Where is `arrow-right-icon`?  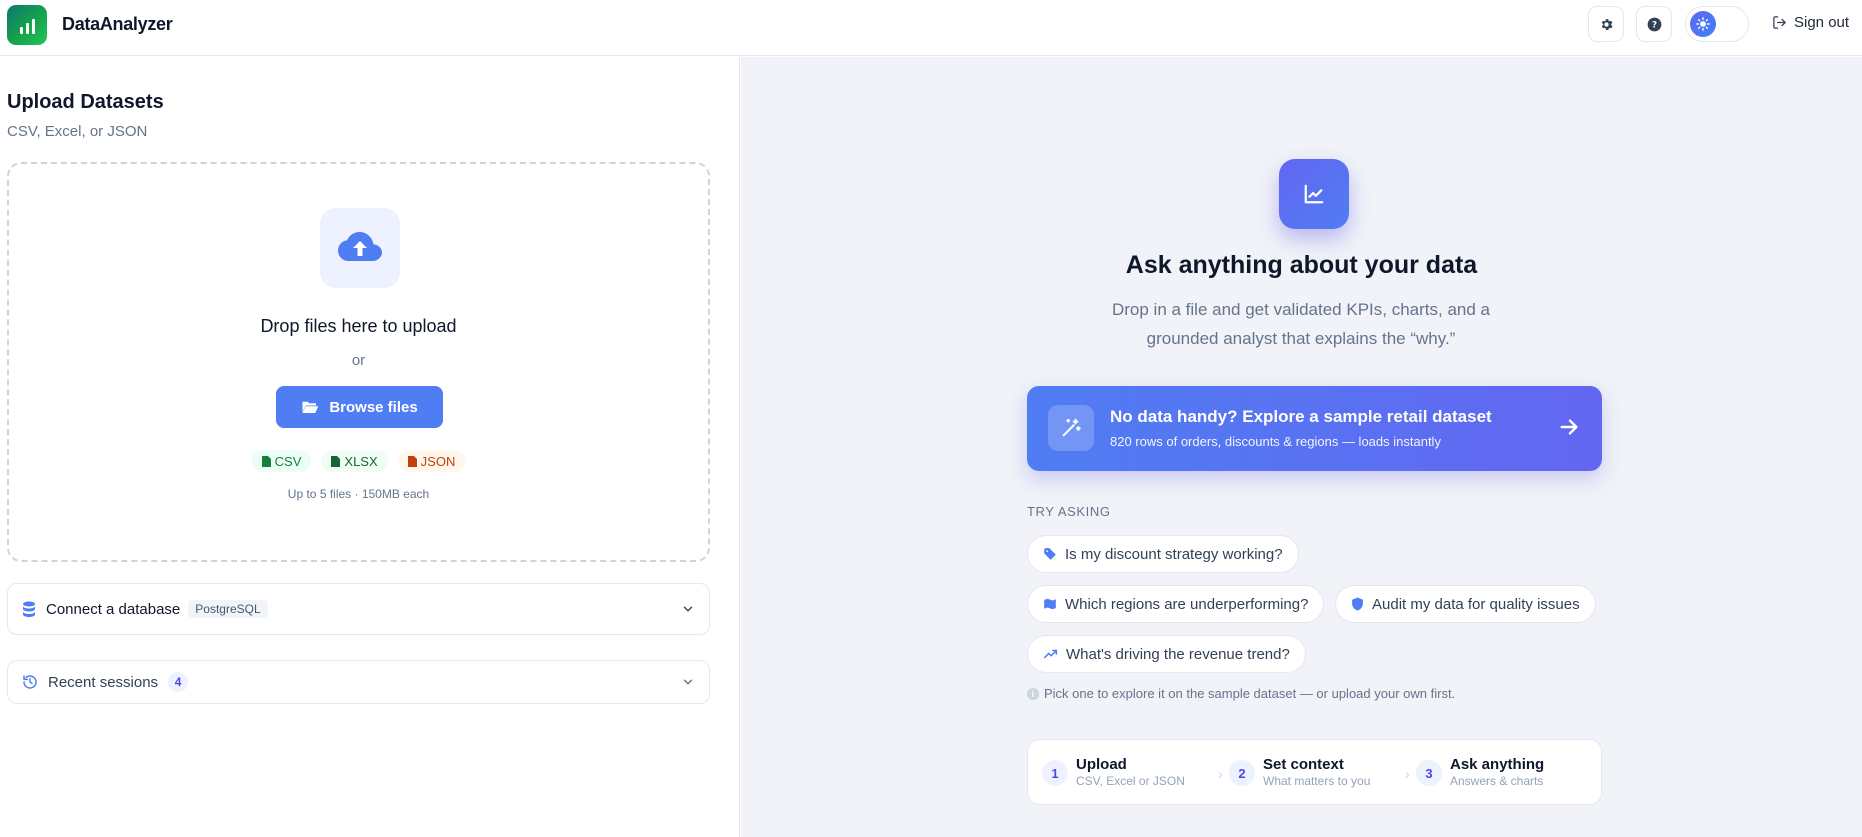 arrow-right-icon is located at coordinates (1569, 427).